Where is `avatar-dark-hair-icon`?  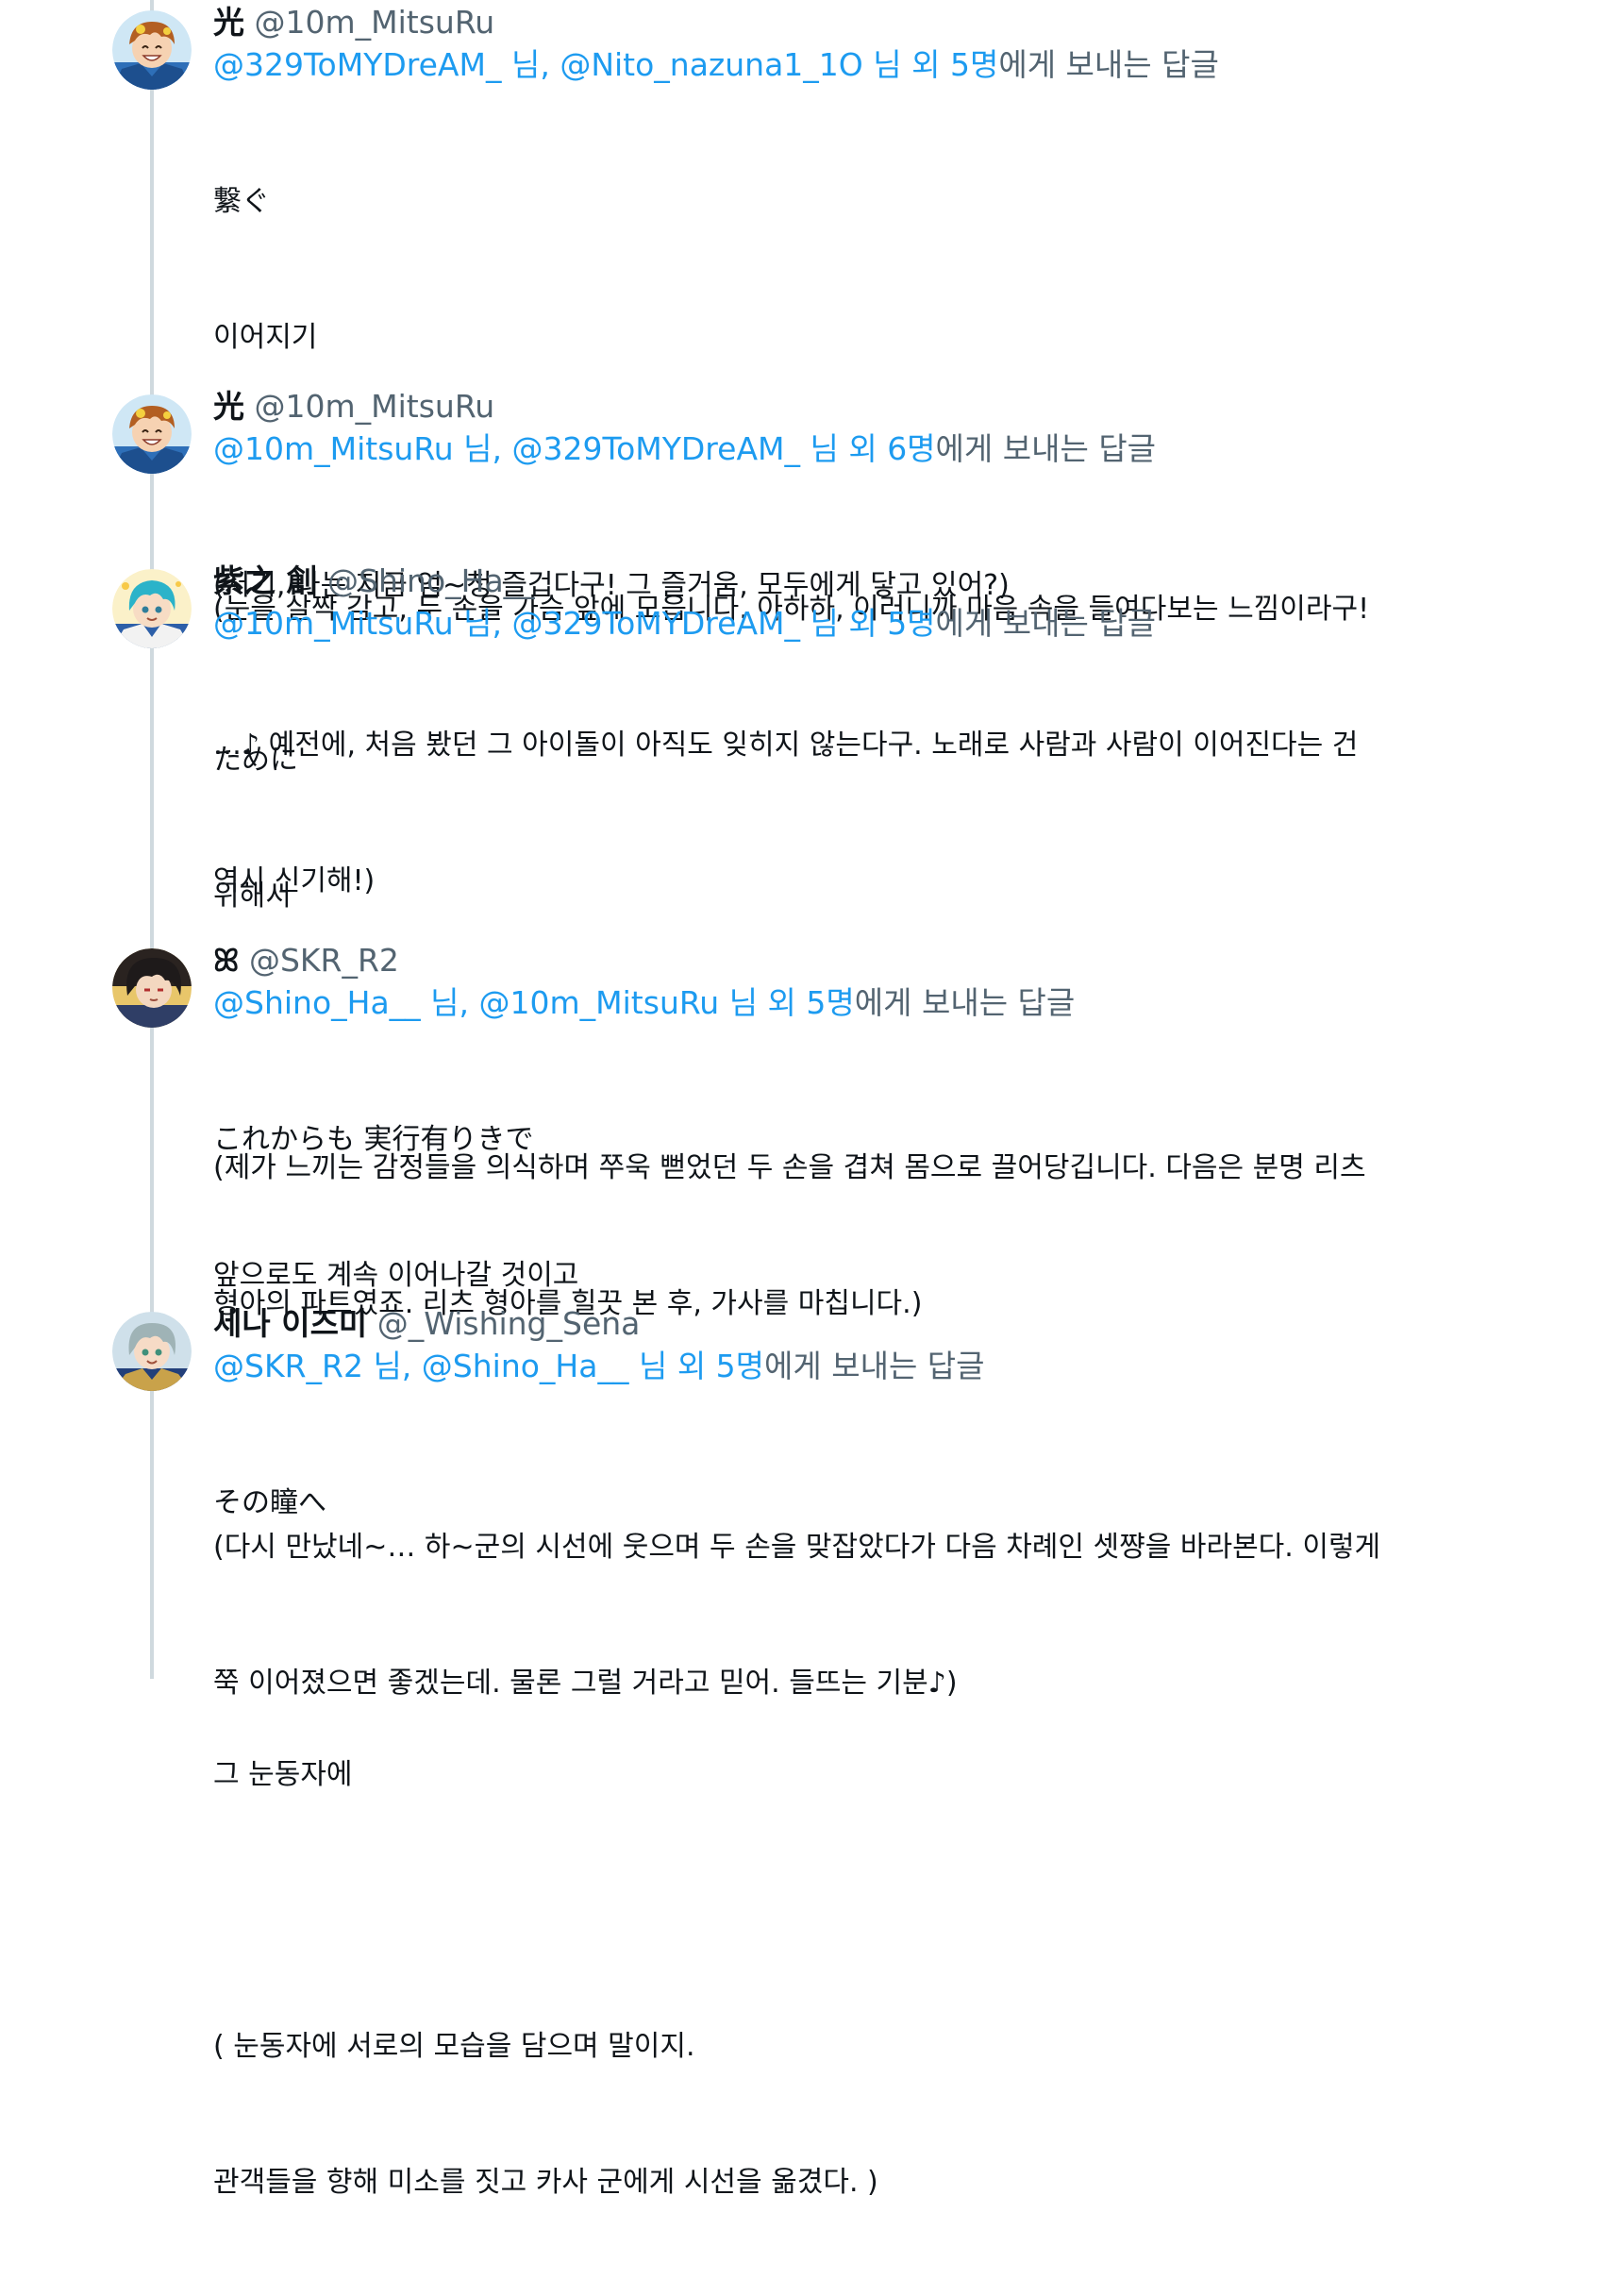
avatar-dark-hair-icon is located at coordinates (152, 988).